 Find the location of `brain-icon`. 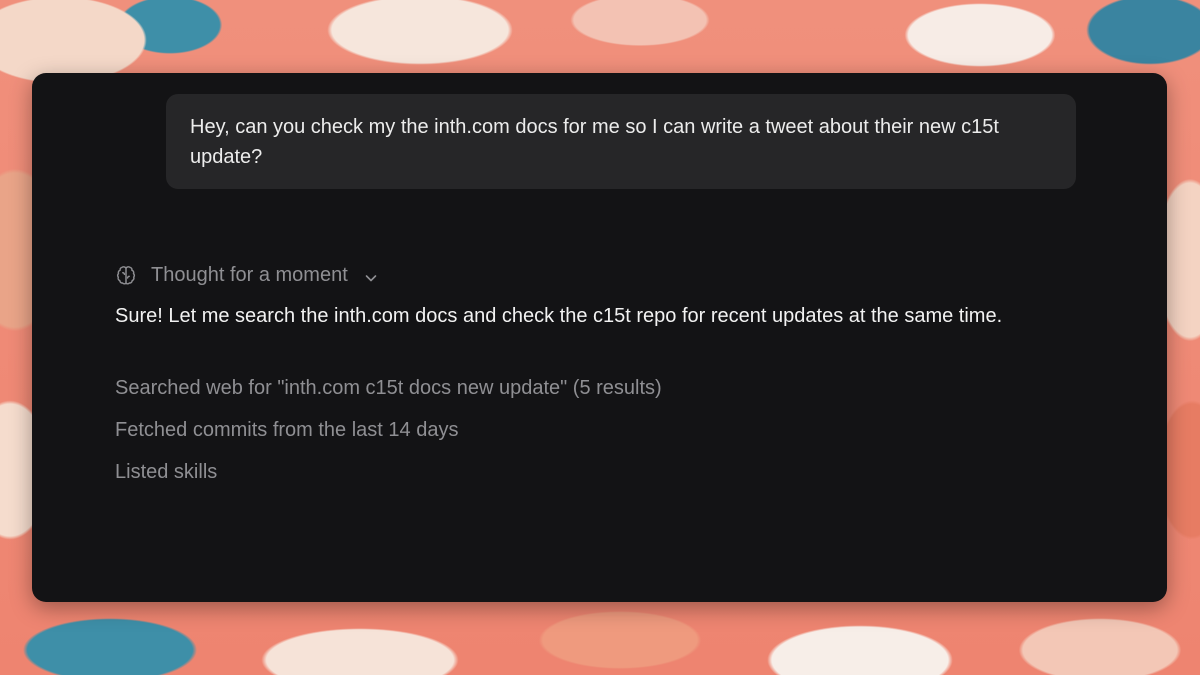

brain-icon is located at coordinates (126, 275).